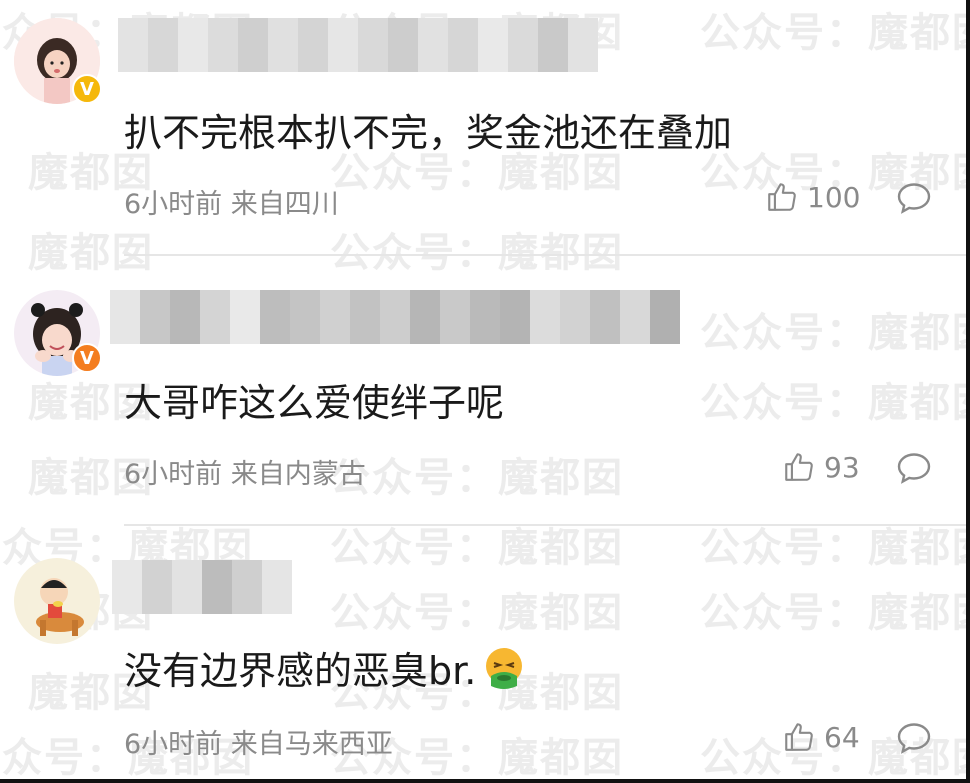  Describe the element at coordinates (314, 403) in the screenshot. I see `comment-text: 大哥咋这么爱使绊子呢` at that location.